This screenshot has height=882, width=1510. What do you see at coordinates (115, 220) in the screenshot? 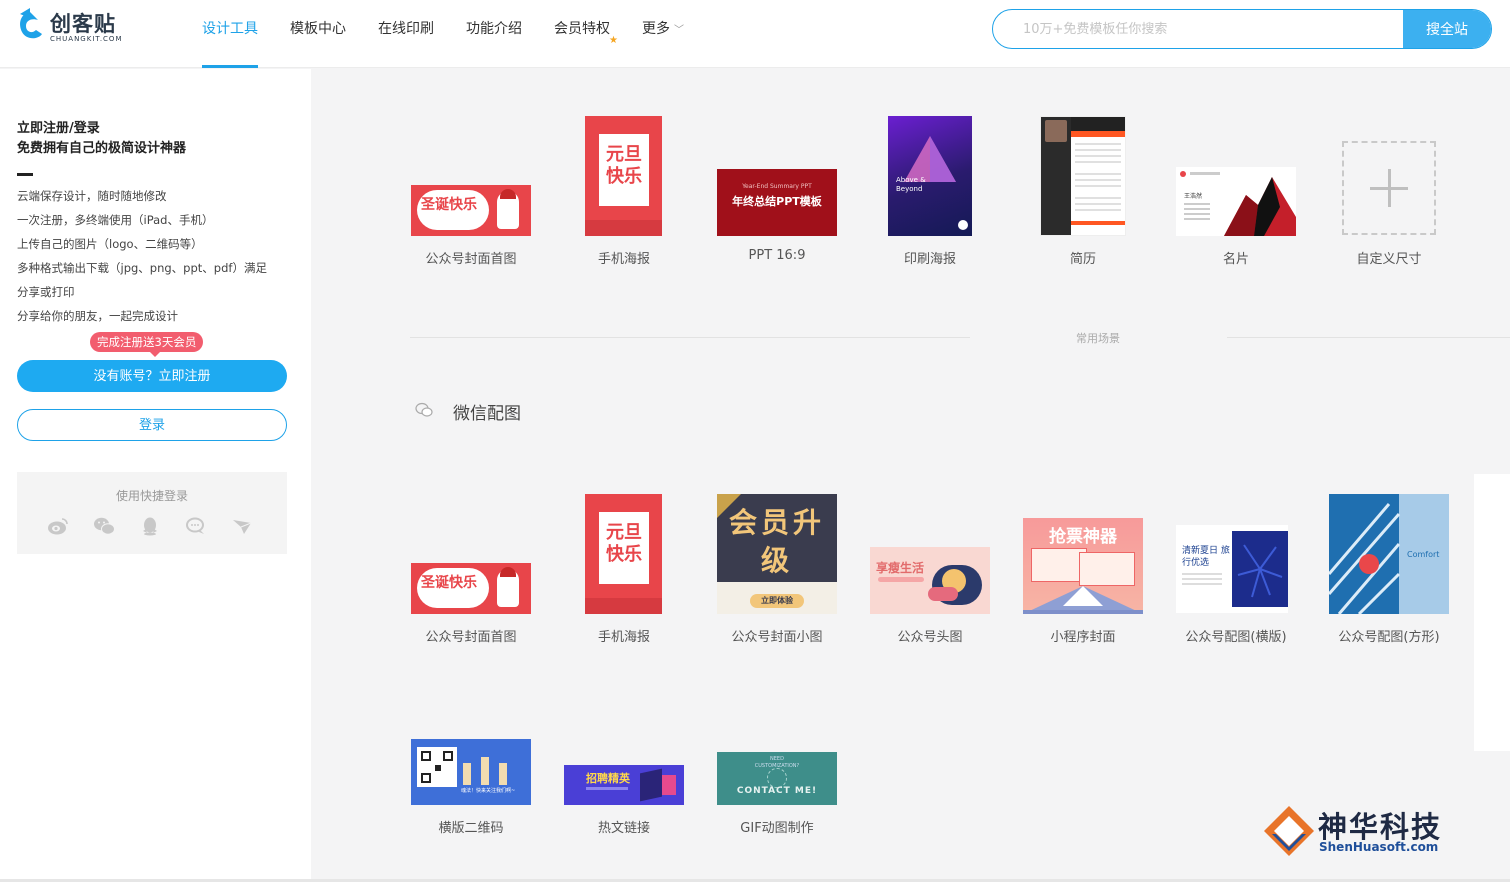
I see `benefit-item: 一次注册，多终端使用（iPad、手机）` at bounding box center [115, 220].